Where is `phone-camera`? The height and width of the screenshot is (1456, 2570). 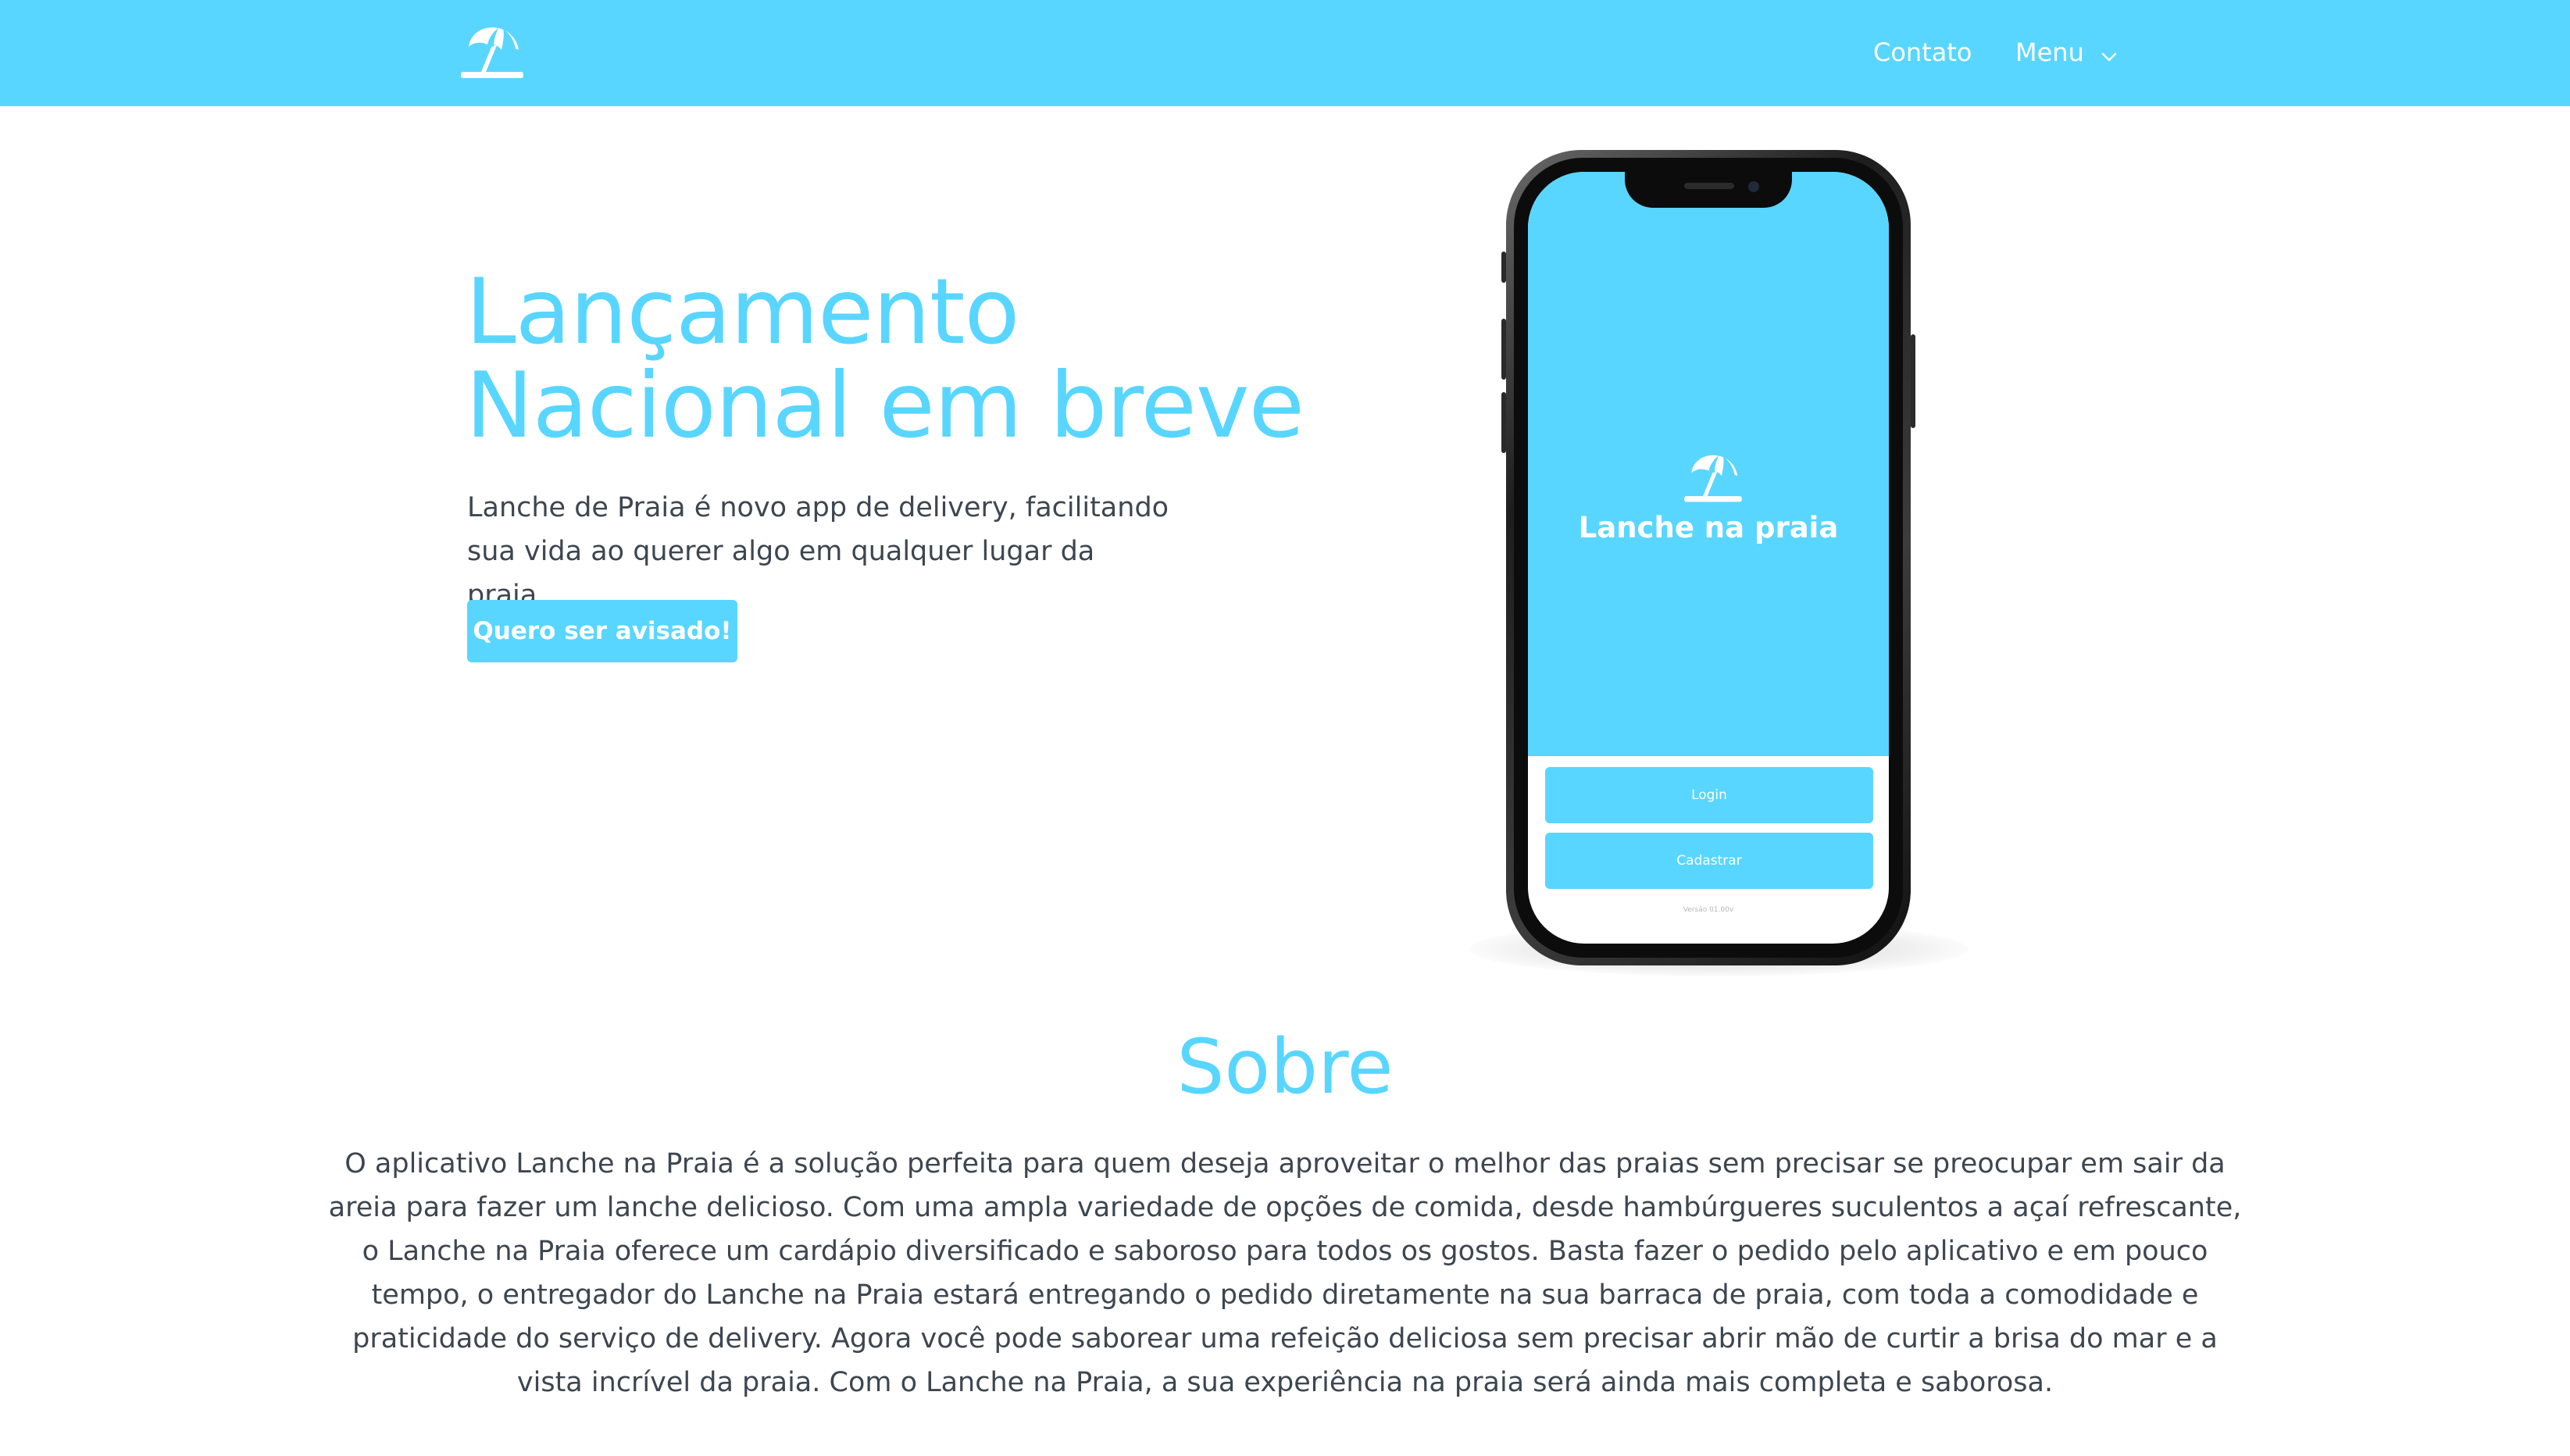
phone-camera is located at coordinates (1753, 186).